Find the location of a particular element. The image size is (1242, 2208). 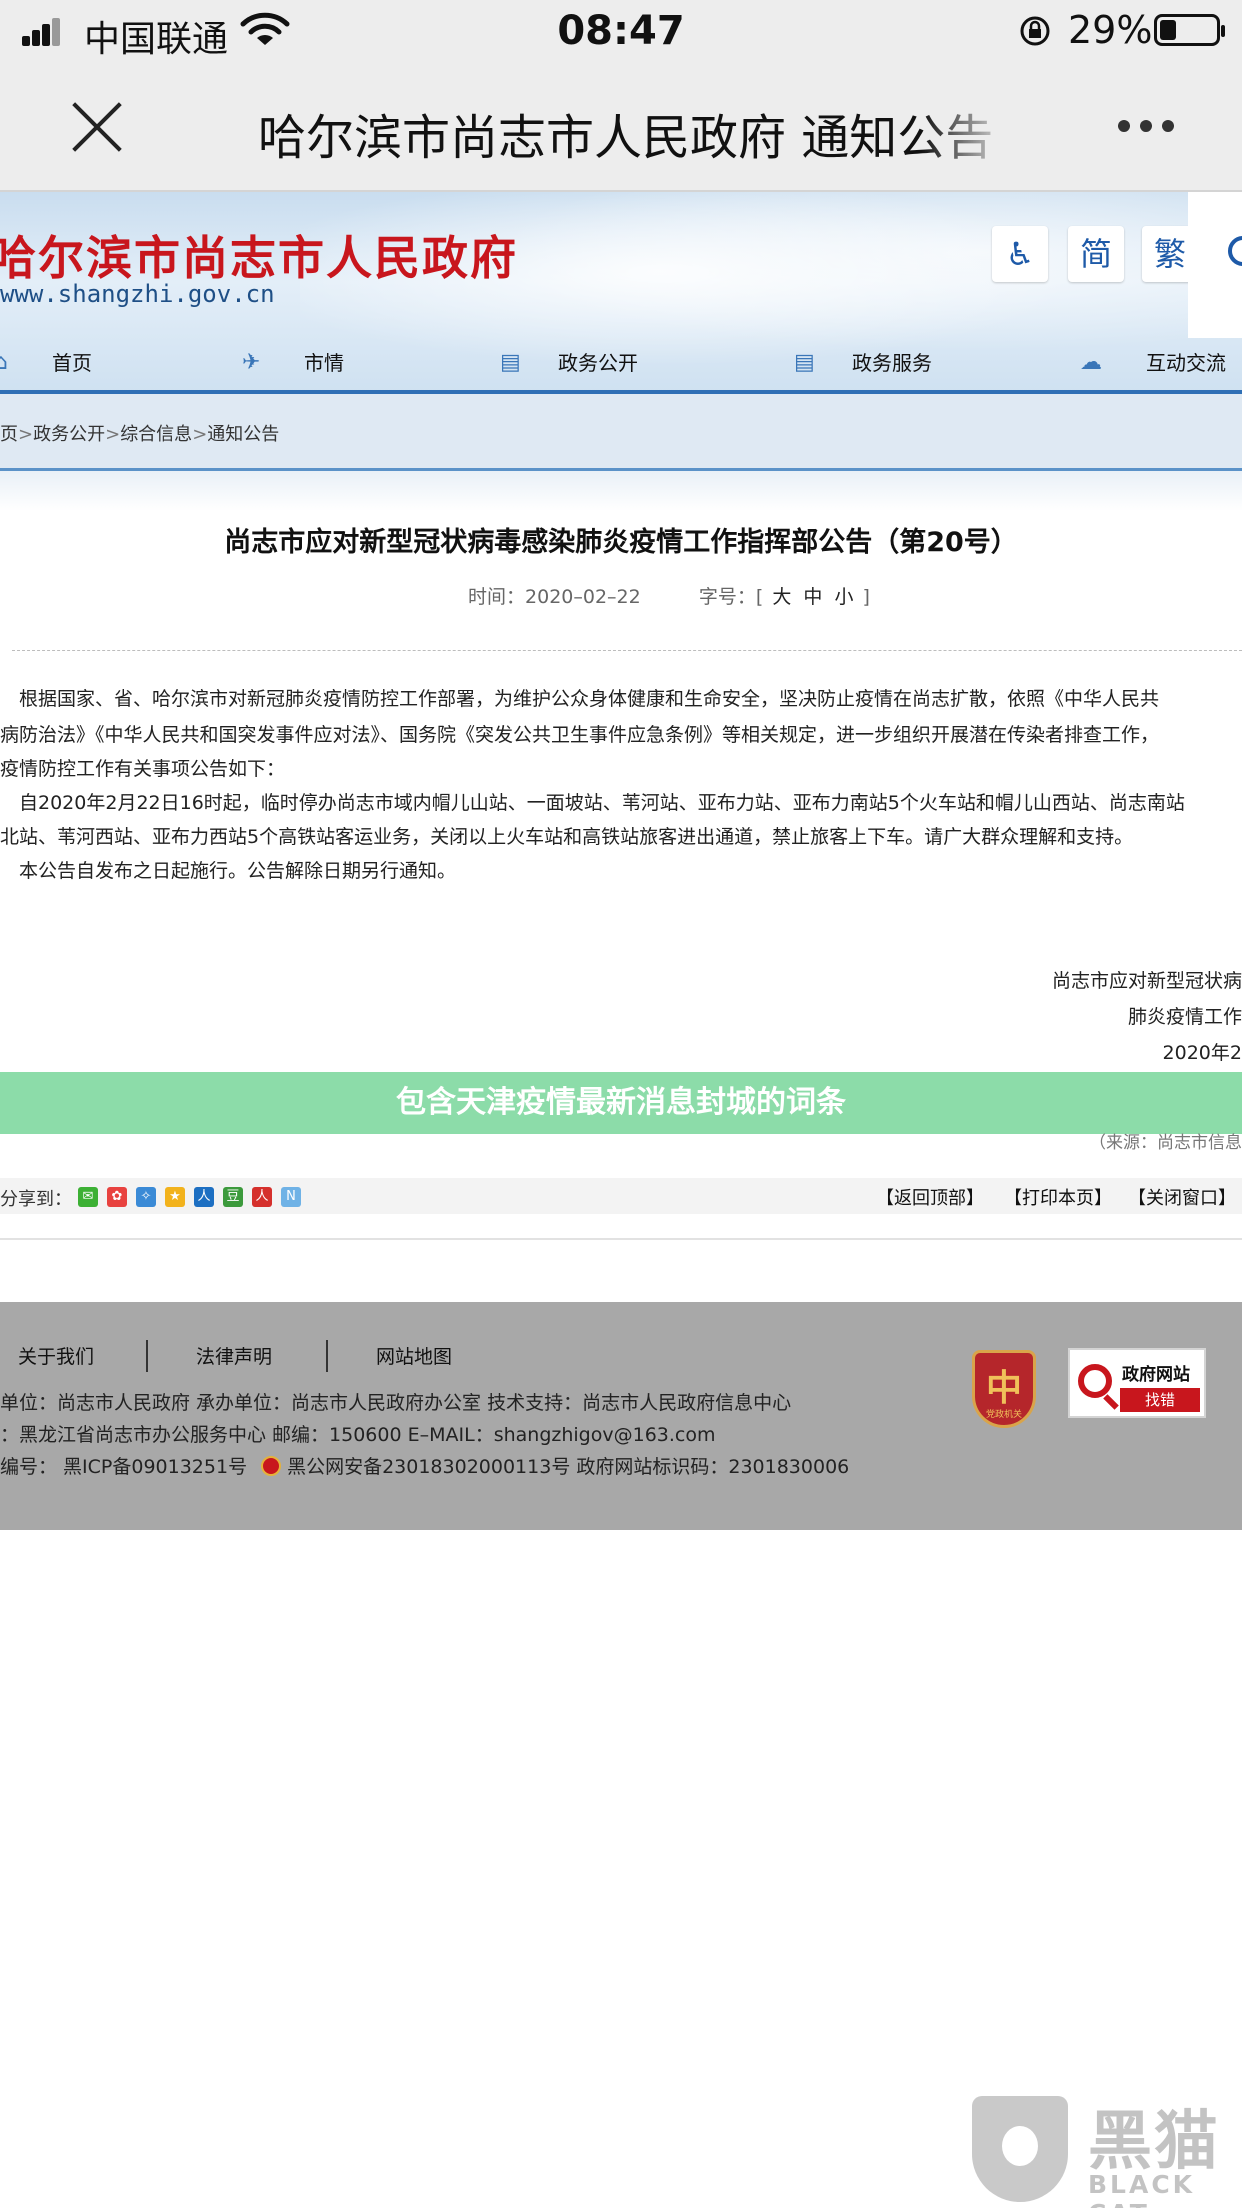

black-cat-watermark: 黑猫 BLACK CAT is located at coordinates (1107, 2149).